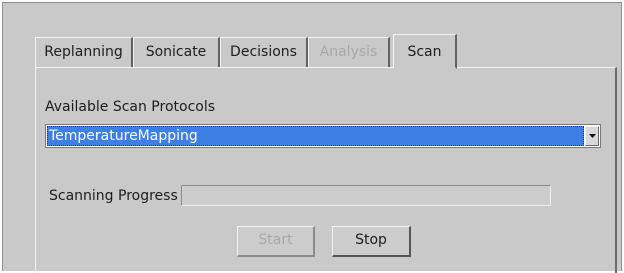 The image size is (624, 273). Describe the element at coordinates (315, 136) in the screenshot. I see `scan-protocol-value: TemperatureMapping` at that location.